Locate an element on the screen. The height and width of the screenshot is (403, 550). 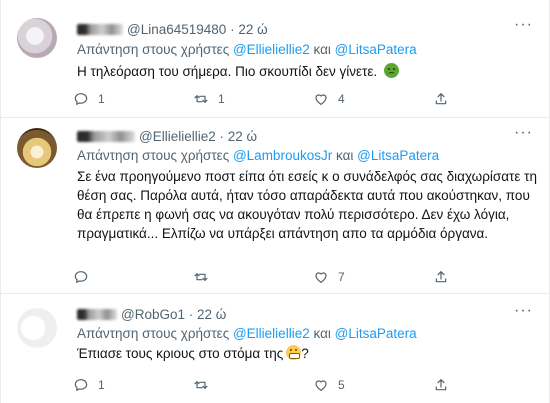
tweet-body-suffix: ? is located at coordinates (305, 353).